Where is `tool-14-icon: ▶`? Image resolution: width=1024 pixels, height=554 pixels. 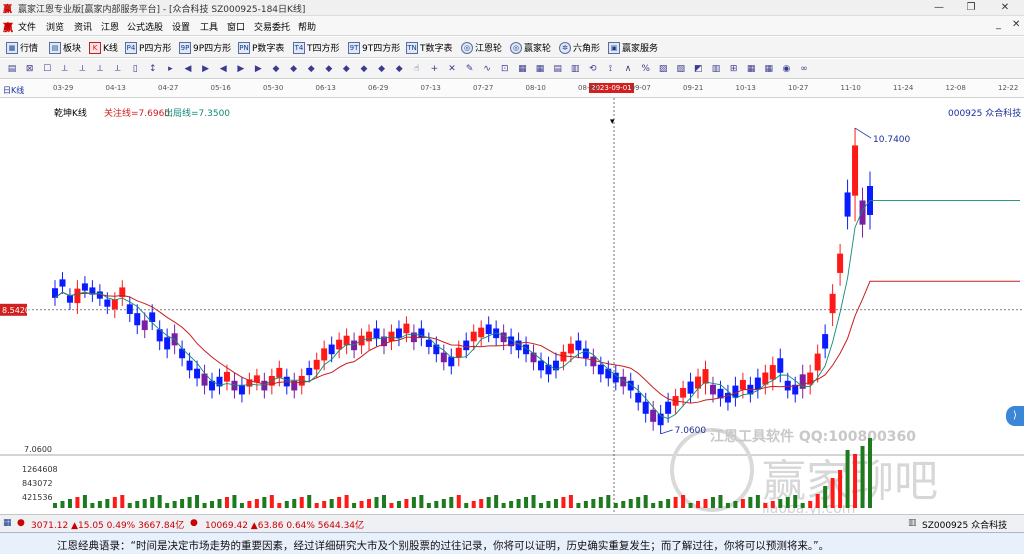 tool-14-icon: ▶ is located at coordinates (258, 69).